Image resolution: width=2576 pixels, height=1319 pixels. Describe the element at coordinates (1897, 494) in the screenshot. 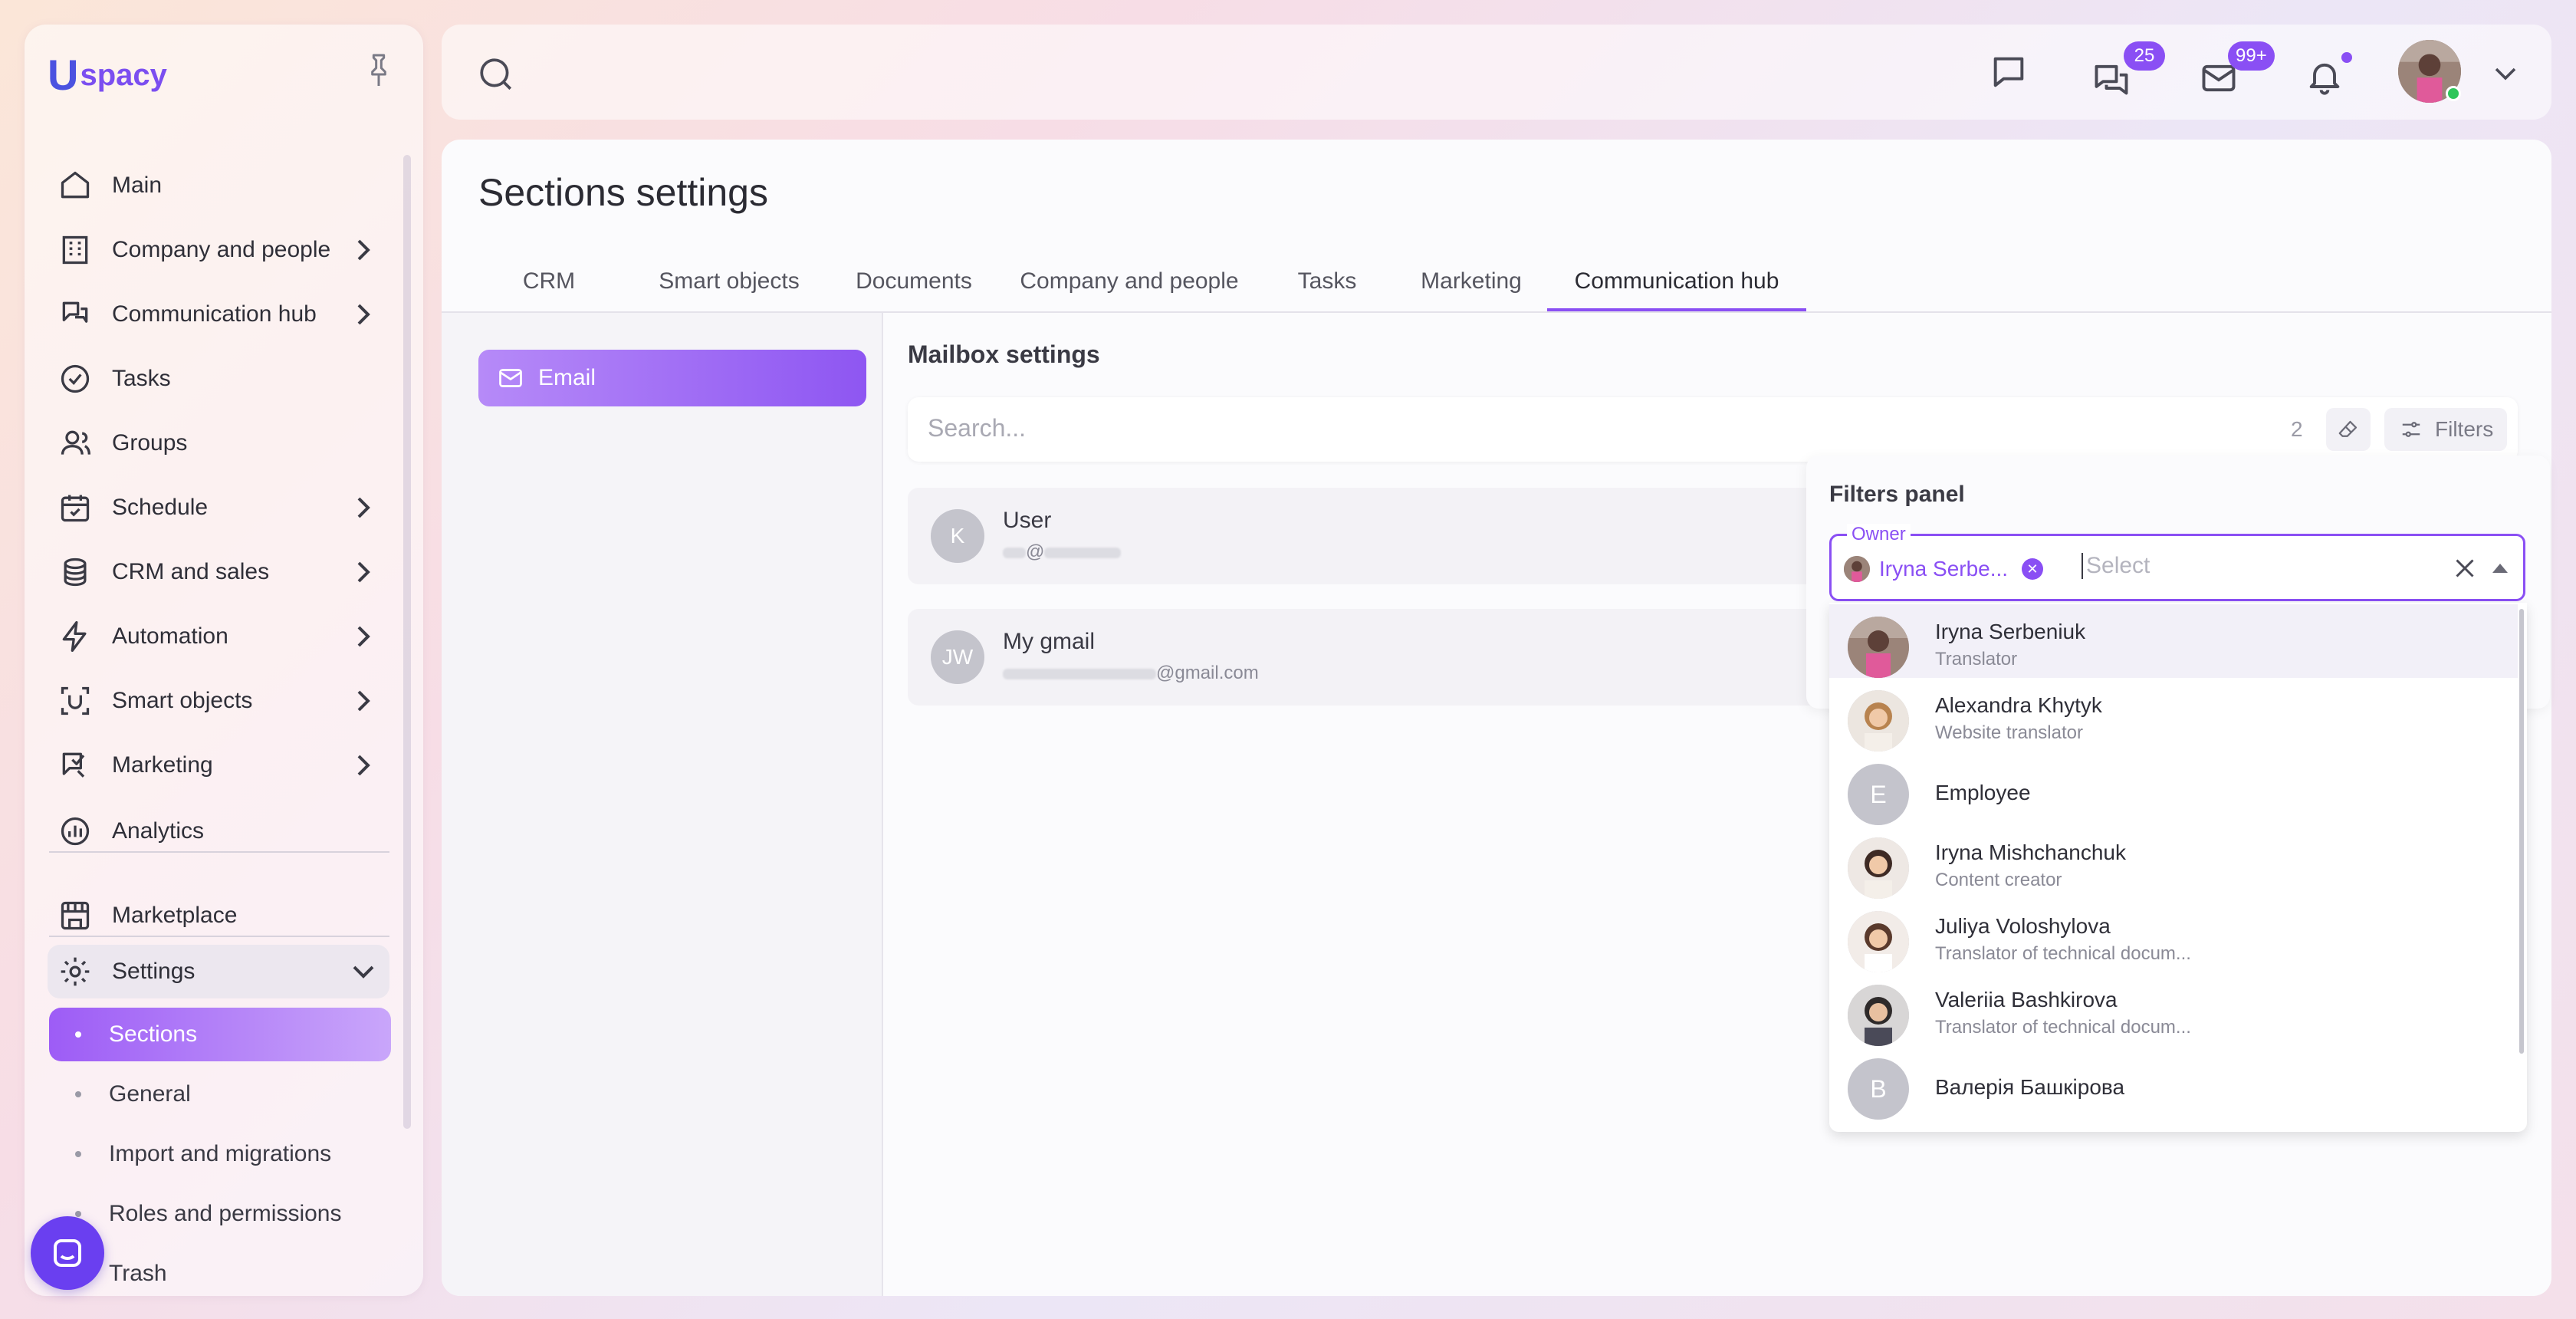

I see `filters-panel-title: Filters panel` at that location.